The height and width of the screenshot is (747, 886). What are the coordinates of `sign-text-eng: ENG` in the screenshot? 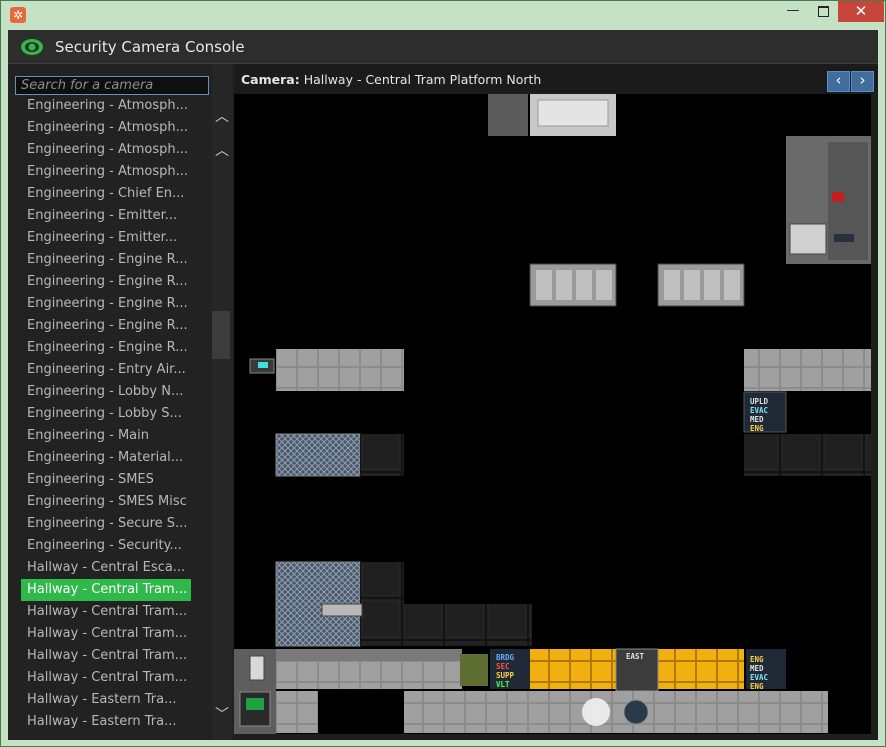 It's located at (757, 428).